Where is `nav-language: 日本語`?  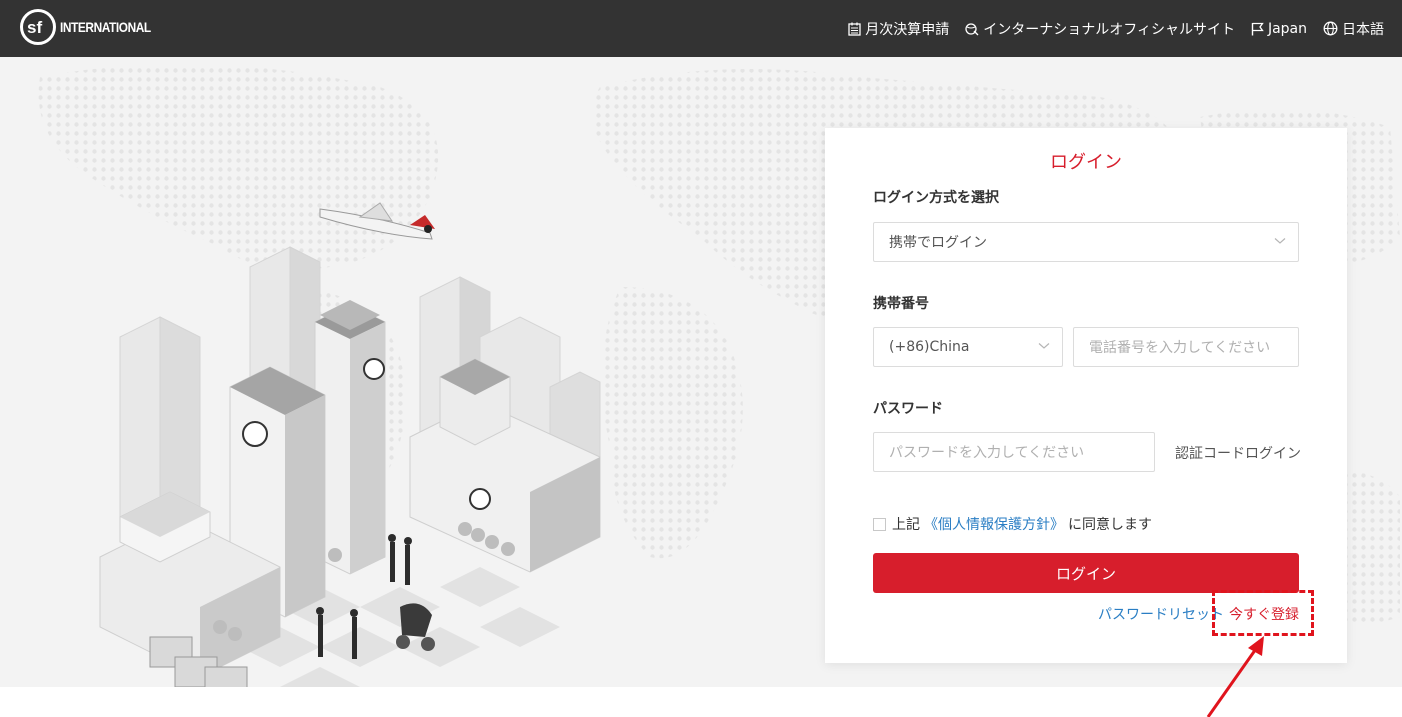 nav-language: 日本語 is located at coordinates (1353, 29).